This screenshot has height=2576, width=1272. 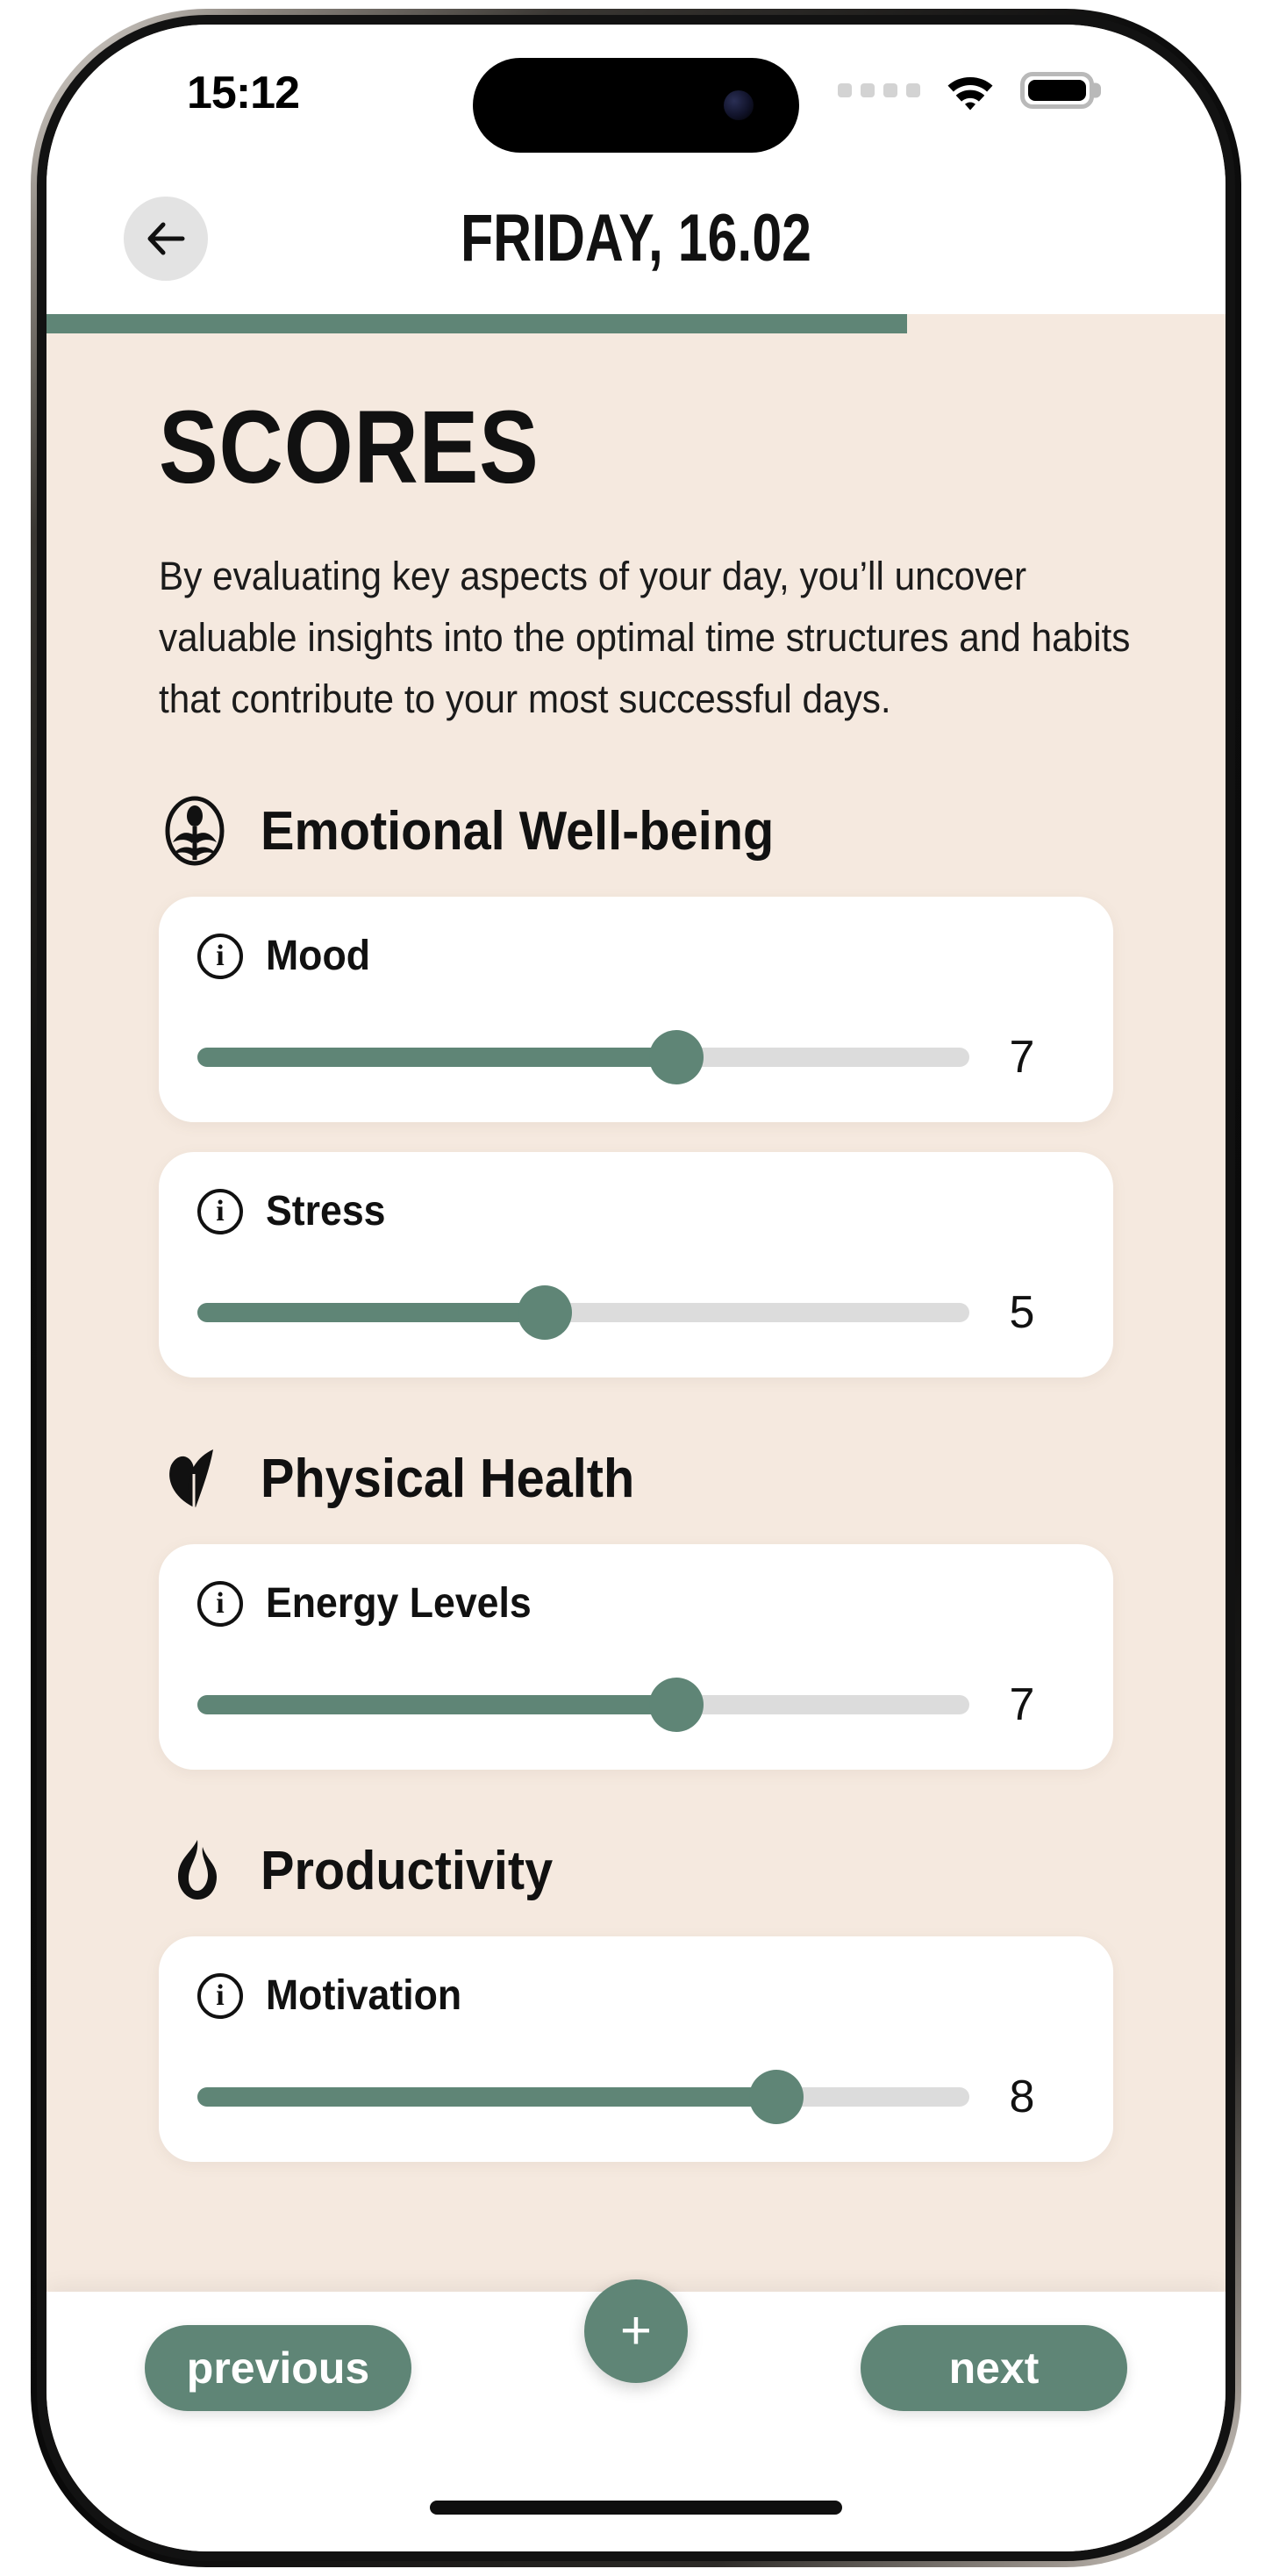 What do you see at coordinates (636, 1009) in the screenshot?
I see `score-card: i Mood 7` at bounding box center [636, 1009].